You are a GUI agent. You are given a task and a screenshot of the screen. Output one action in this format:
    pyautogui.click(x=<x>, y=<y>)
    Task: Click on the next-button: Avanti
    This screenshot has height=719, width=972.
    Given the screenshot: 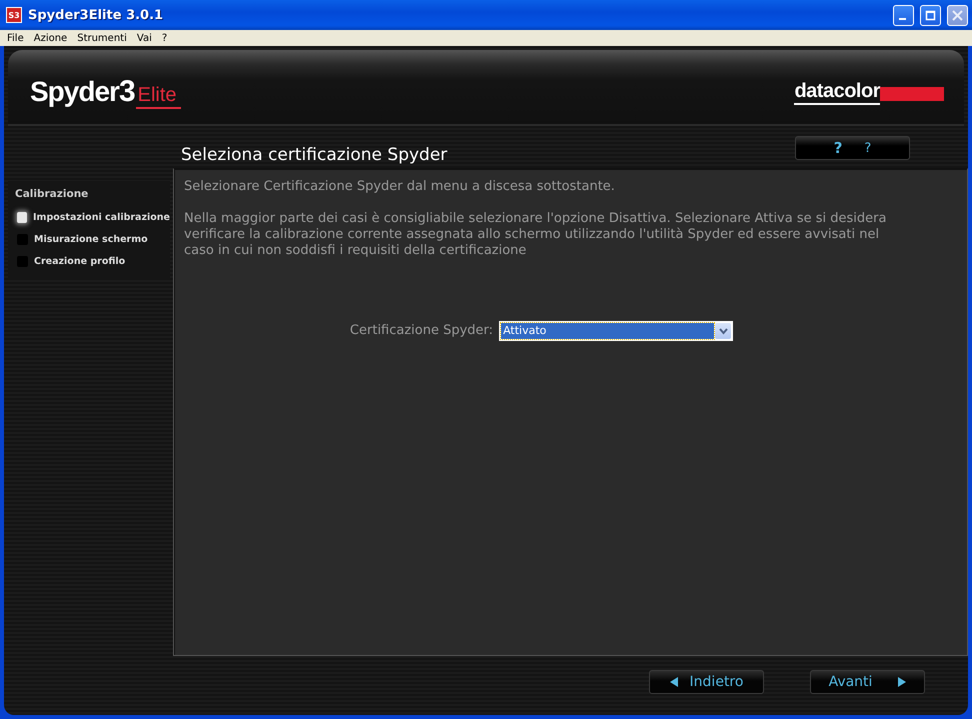 What is the action you would take?
    pyautogui.click(x=867, y=682)
    